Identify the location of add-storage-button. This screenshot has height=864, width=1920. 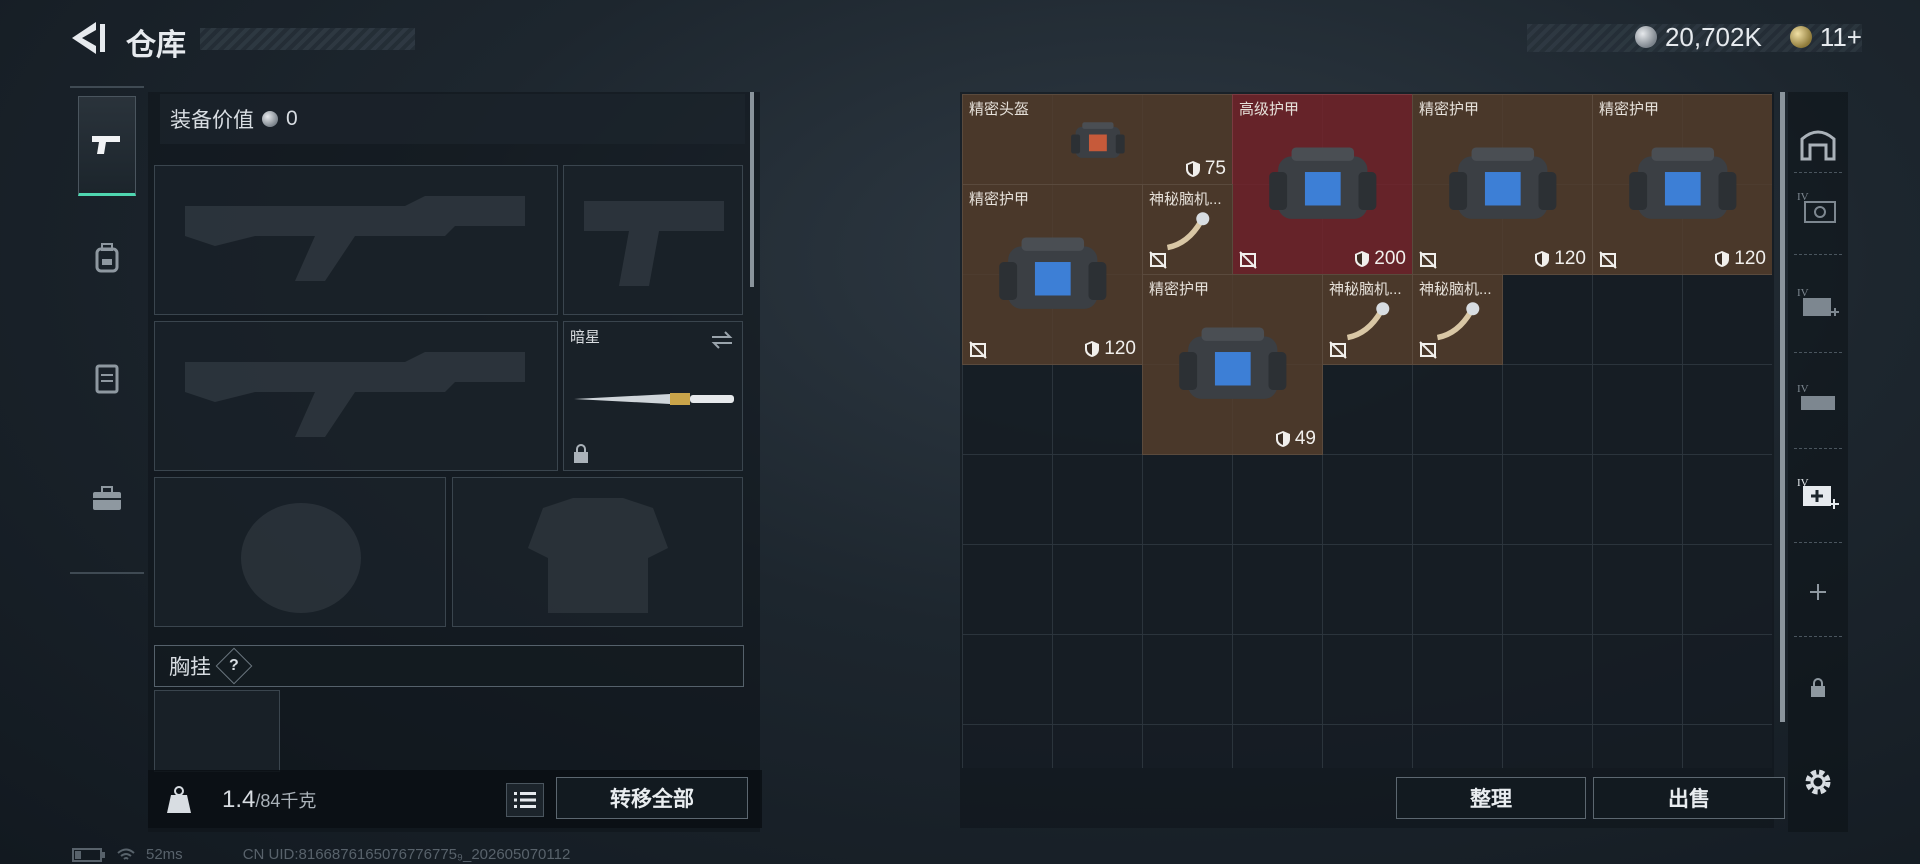
(1818, 592).